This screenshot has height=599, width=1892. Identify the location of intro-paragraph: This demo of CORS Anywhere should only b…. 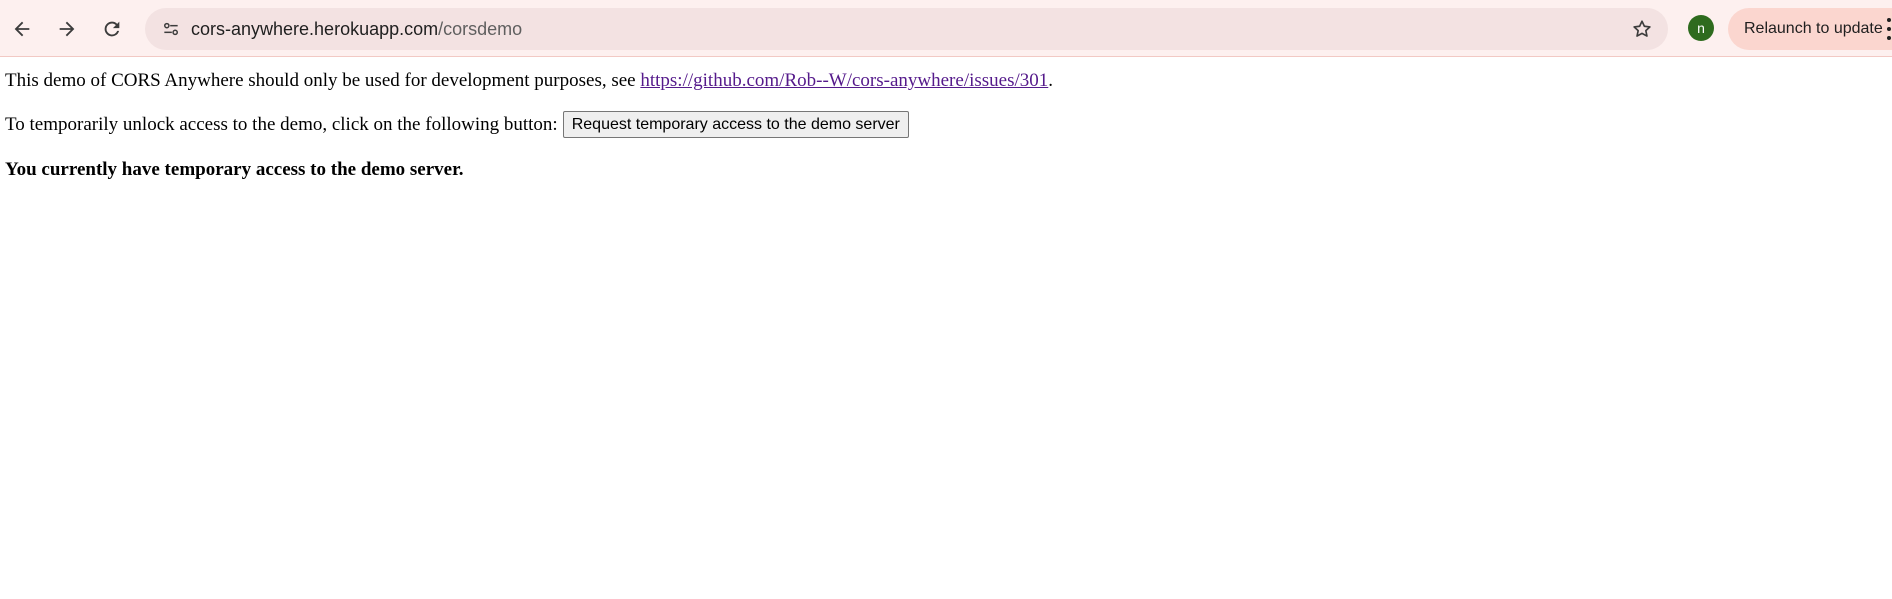
(529, 81).